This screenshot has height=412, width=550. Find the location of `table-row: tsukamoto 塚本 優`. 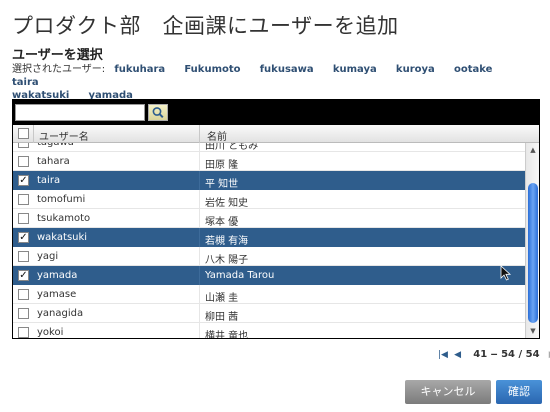

table-row: tsukamoto 塚本 優 is located at coordinates (269, 218).